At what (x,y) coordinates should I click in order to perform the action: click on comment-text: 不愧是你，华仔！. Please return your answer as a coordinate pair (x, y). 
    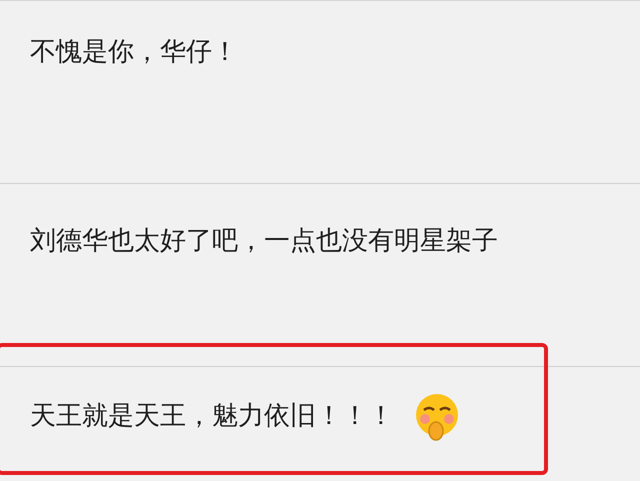
    Looking at the image, I should click on (134, 52).